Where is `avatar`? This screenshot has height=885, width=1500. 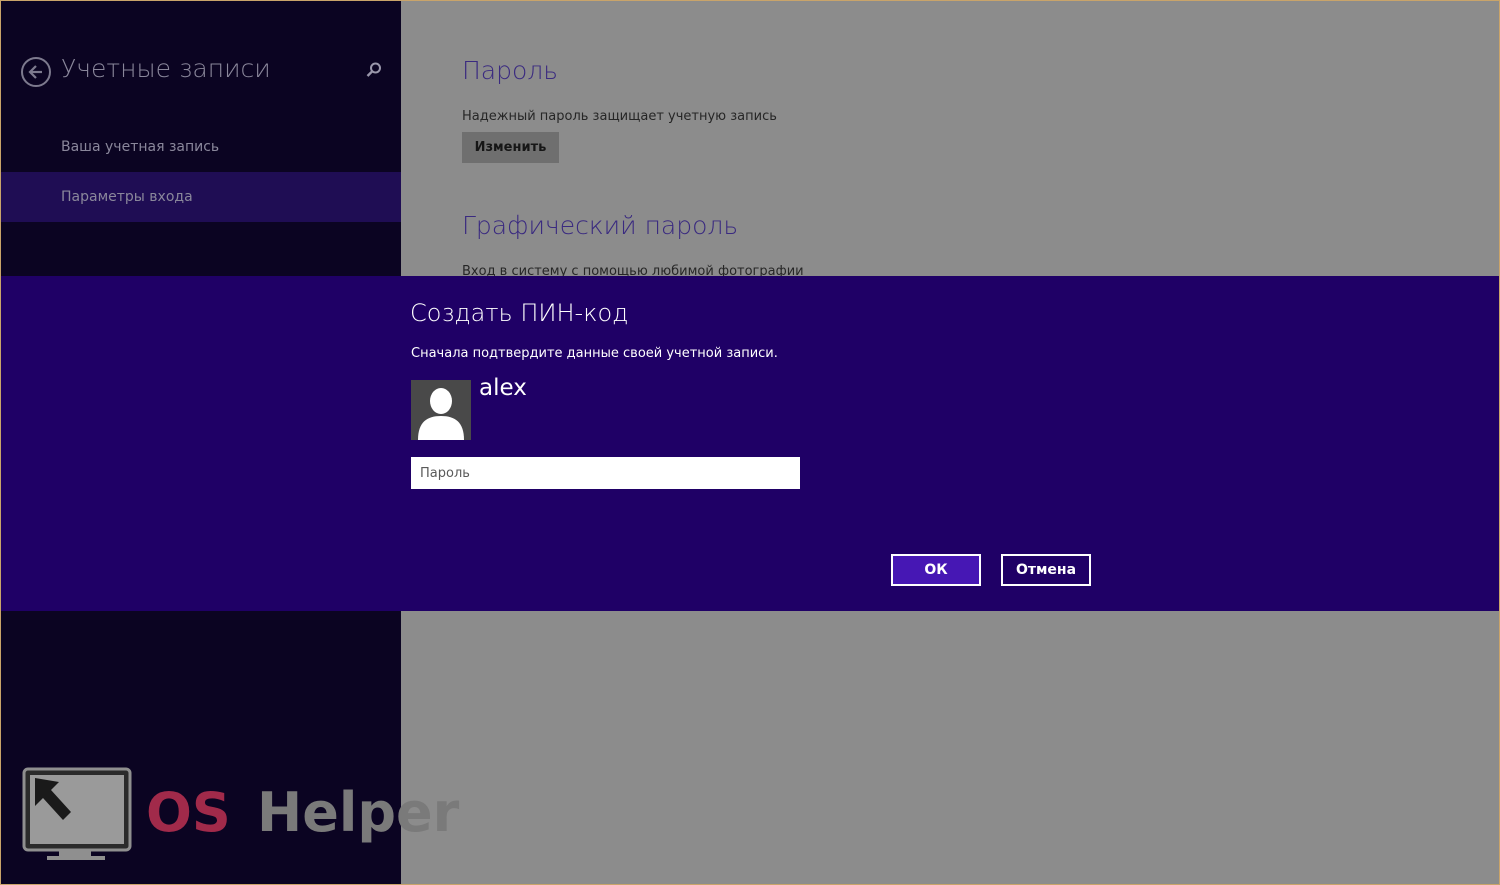 avatar is located at coordinates (441, 410).